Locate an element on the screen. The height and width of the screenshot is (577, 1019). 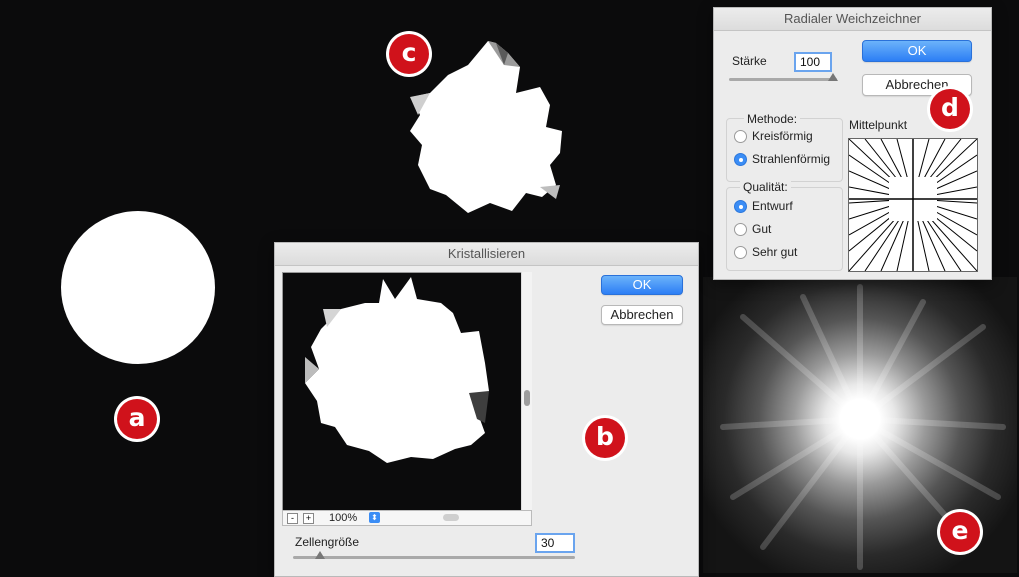
quality-radio-entwurf is located at coordinates (740, 206).